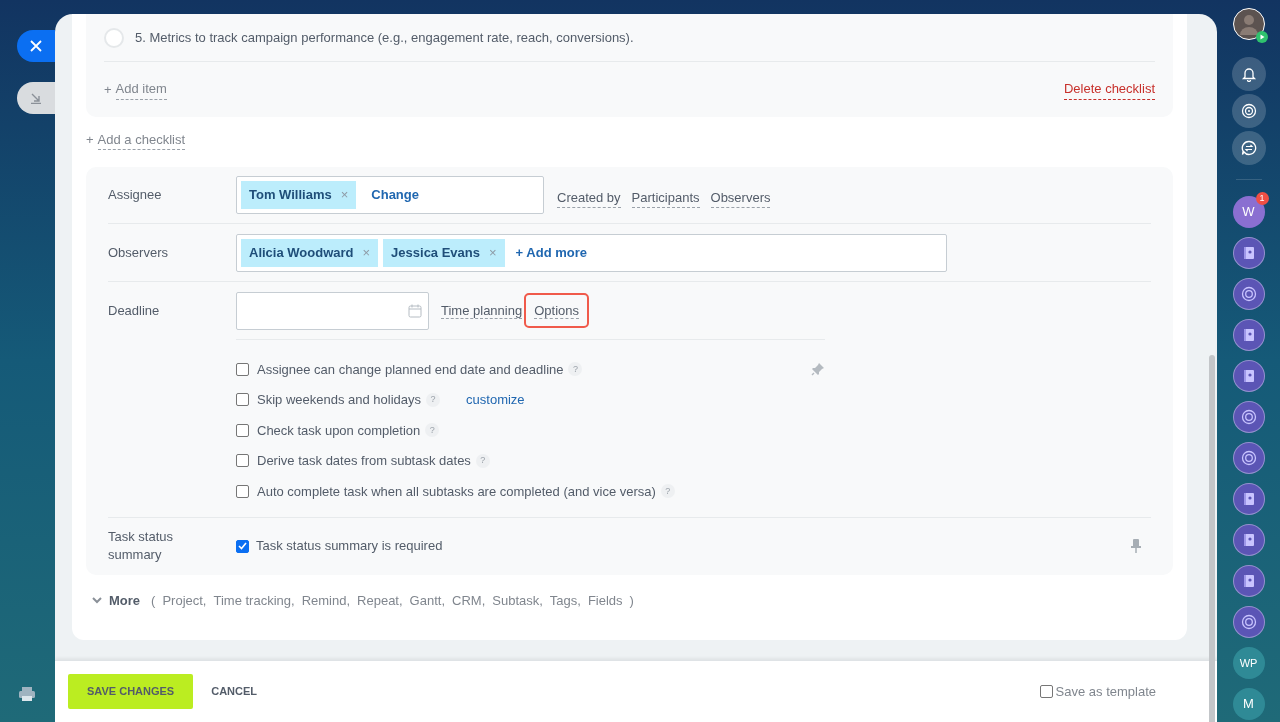  I want to click on more-section-link: Time tracking,, so click(254, 600).